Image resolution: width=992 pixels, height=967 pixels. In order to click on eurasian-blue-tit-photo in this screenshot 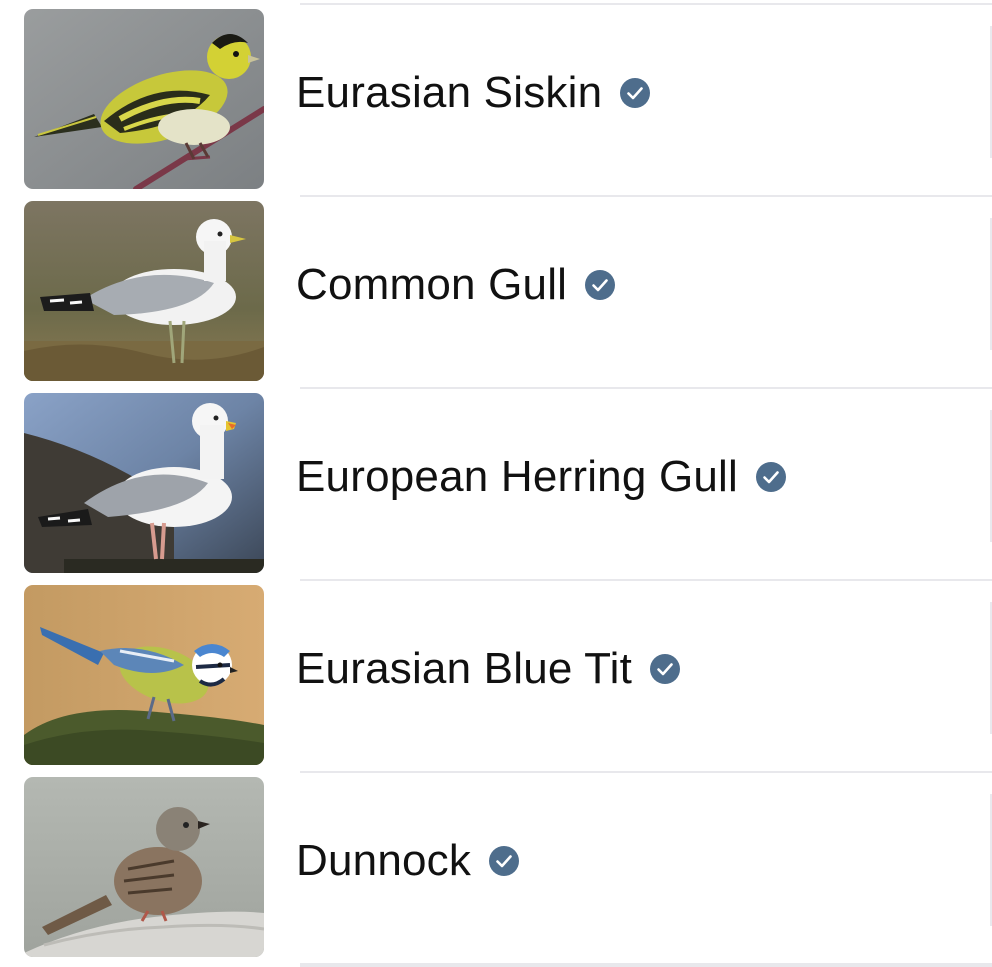, I will do `click(144, 675)`.